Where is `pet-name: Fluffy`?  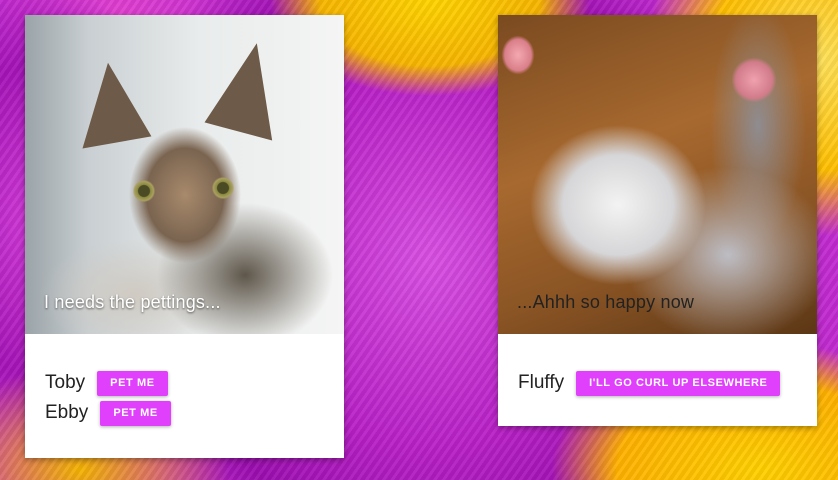 pet-name: Fluffy is located at coordinates (541, 382).